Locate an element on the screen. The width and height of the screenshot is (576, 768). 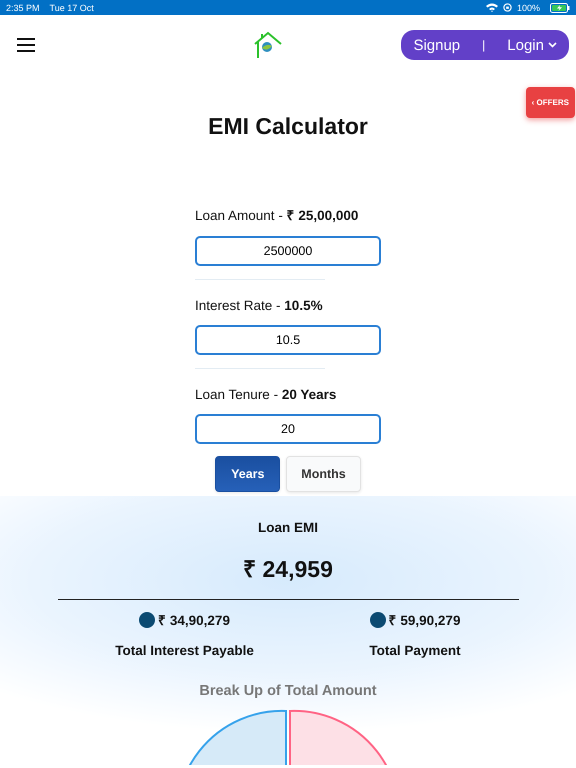
status-date: Tue 17 Oct is located at coordinates (72, 7).